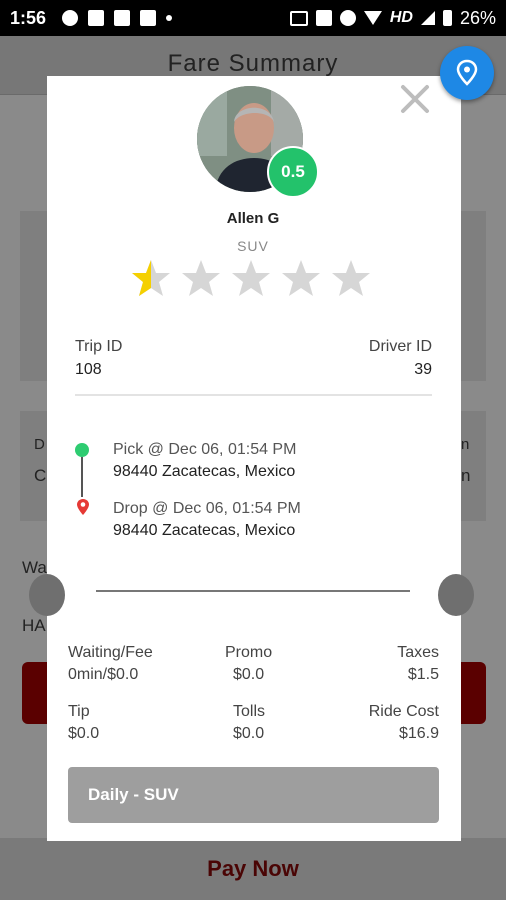 The height and width of the screenshot is (900, 506). What do you see at coordinates (447, 18) in the screenshot?
I see `battery-icon` at bounding box center [447, 18].